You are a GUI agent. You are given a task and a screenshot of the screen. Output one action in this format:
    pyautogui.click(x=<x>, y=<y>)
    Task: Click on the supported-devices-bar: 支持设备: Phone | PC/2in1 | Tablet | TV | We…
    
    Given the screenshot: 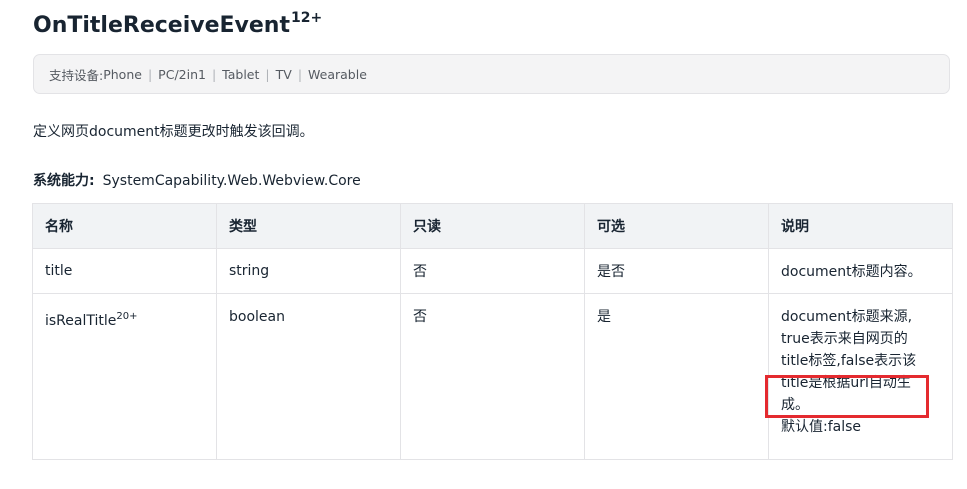 What is the action you would take?
    pyautogui.click(x=491, y=74)
    